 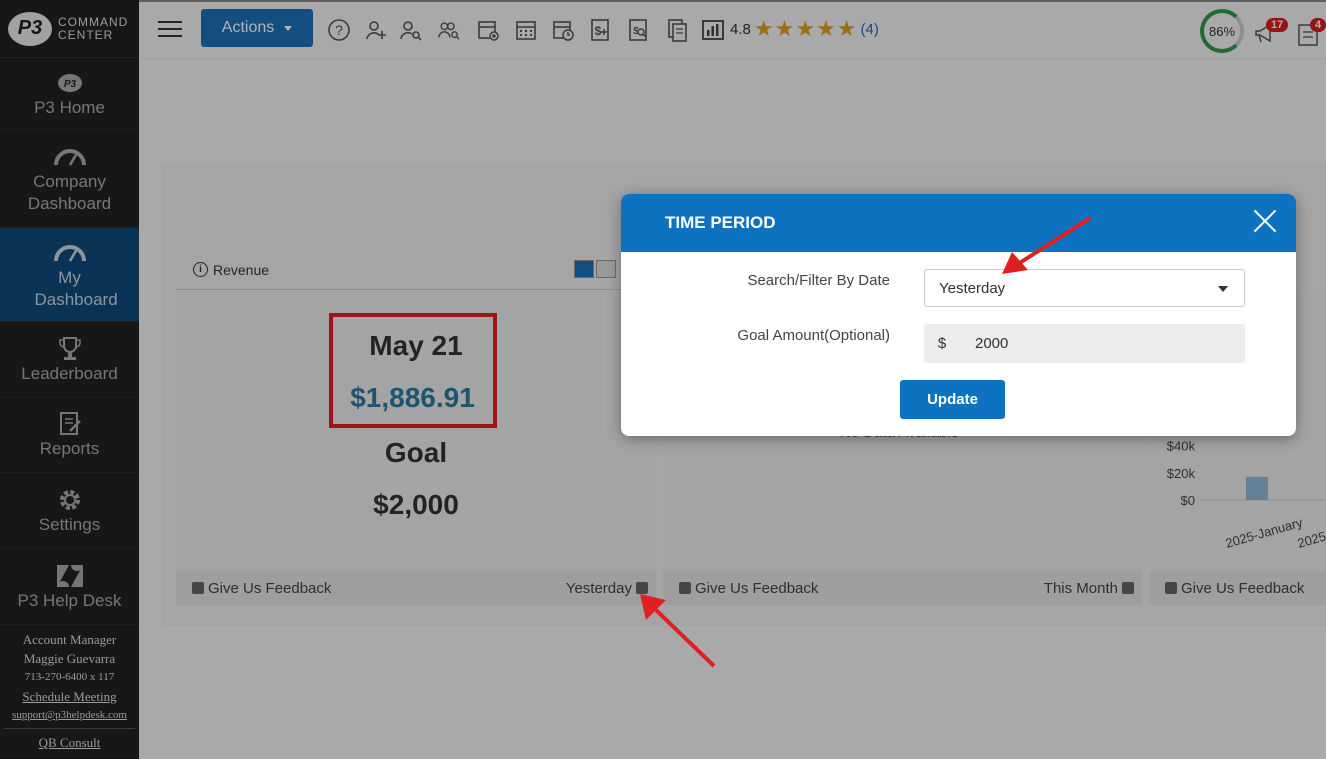 I want to click on date-filter-value: Yesterday, so click(x=972, y=288).